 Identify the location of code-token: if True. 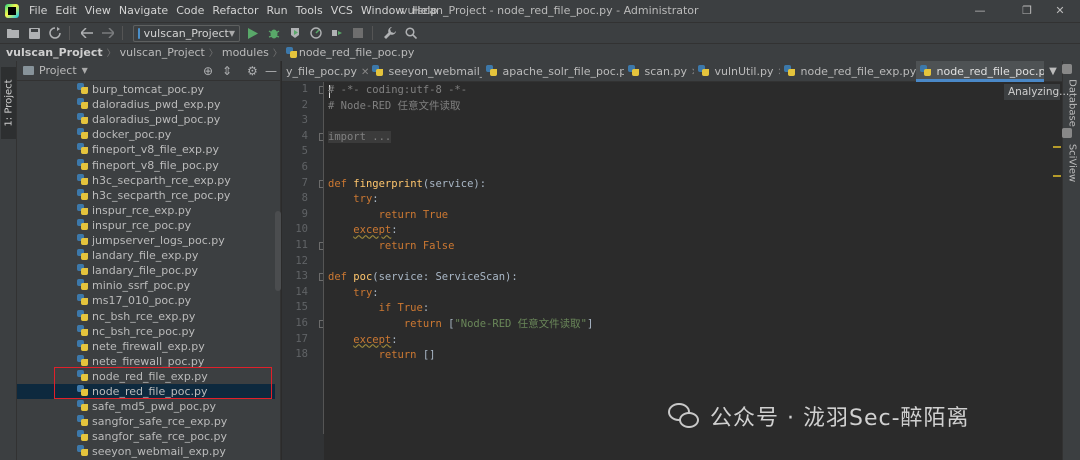
(400, 308).